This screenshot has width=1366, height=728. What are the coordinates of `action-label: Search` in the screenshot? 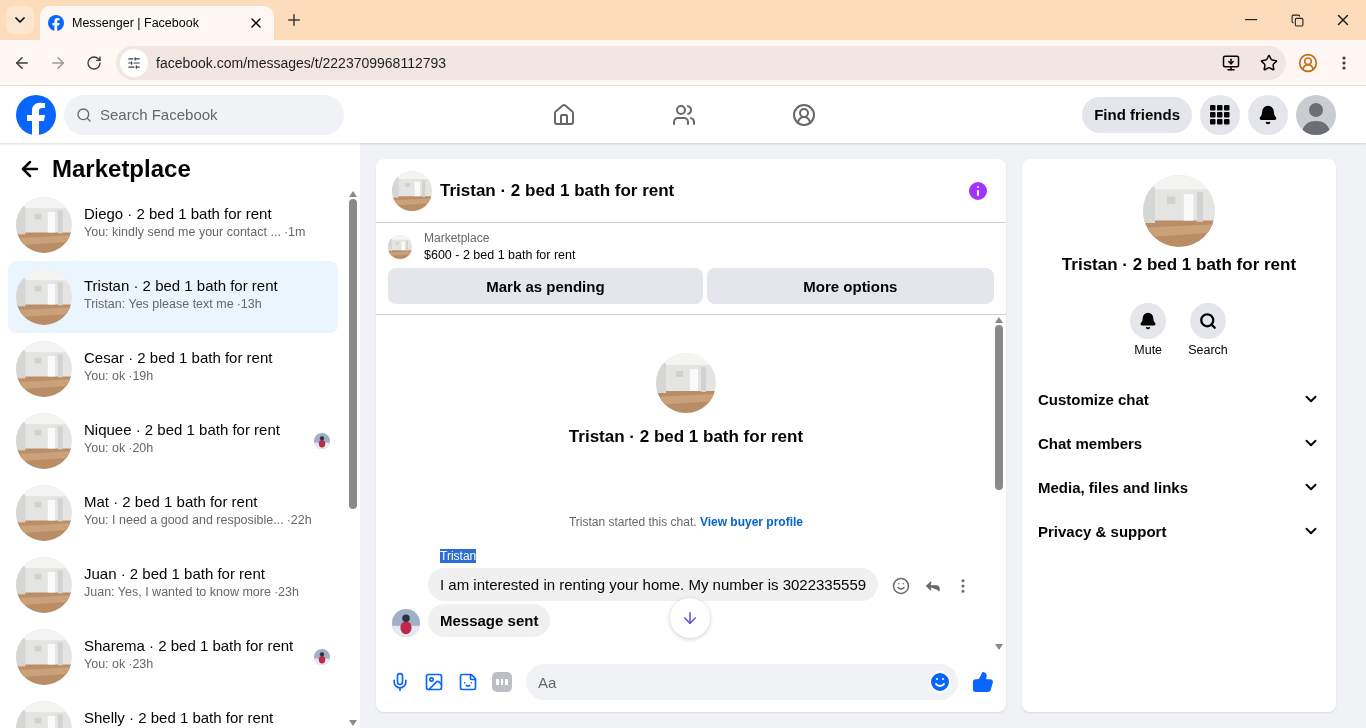 It's located at (1208, 350).